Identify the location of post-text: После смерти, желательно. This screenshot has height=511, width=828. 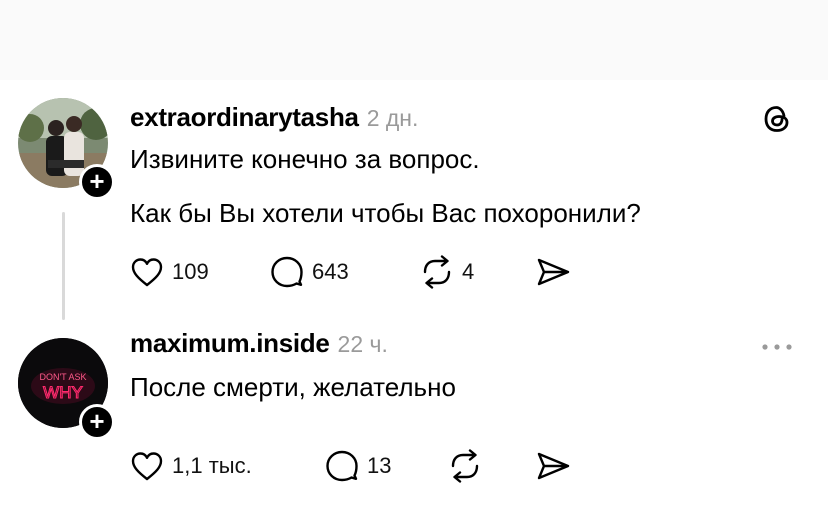
(293, 387).